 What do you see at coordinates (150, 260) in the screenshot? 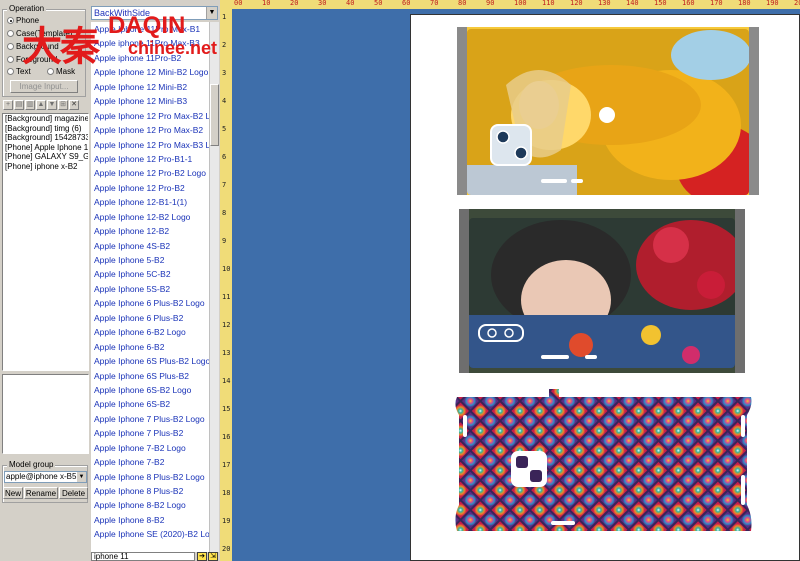
I see `model-list-item: Apple Iphone 5-B2` at bounding box center [150, 260].